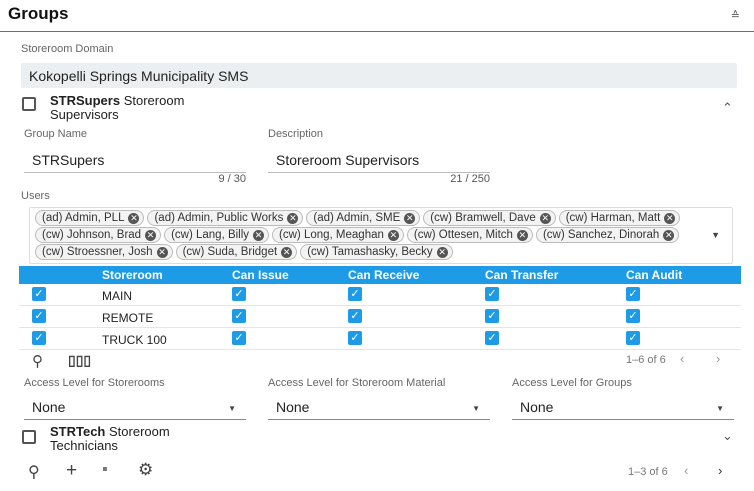  Describe the element at coordinates (71, 471) in the screenshot. I see `add-icon: +` at that location.